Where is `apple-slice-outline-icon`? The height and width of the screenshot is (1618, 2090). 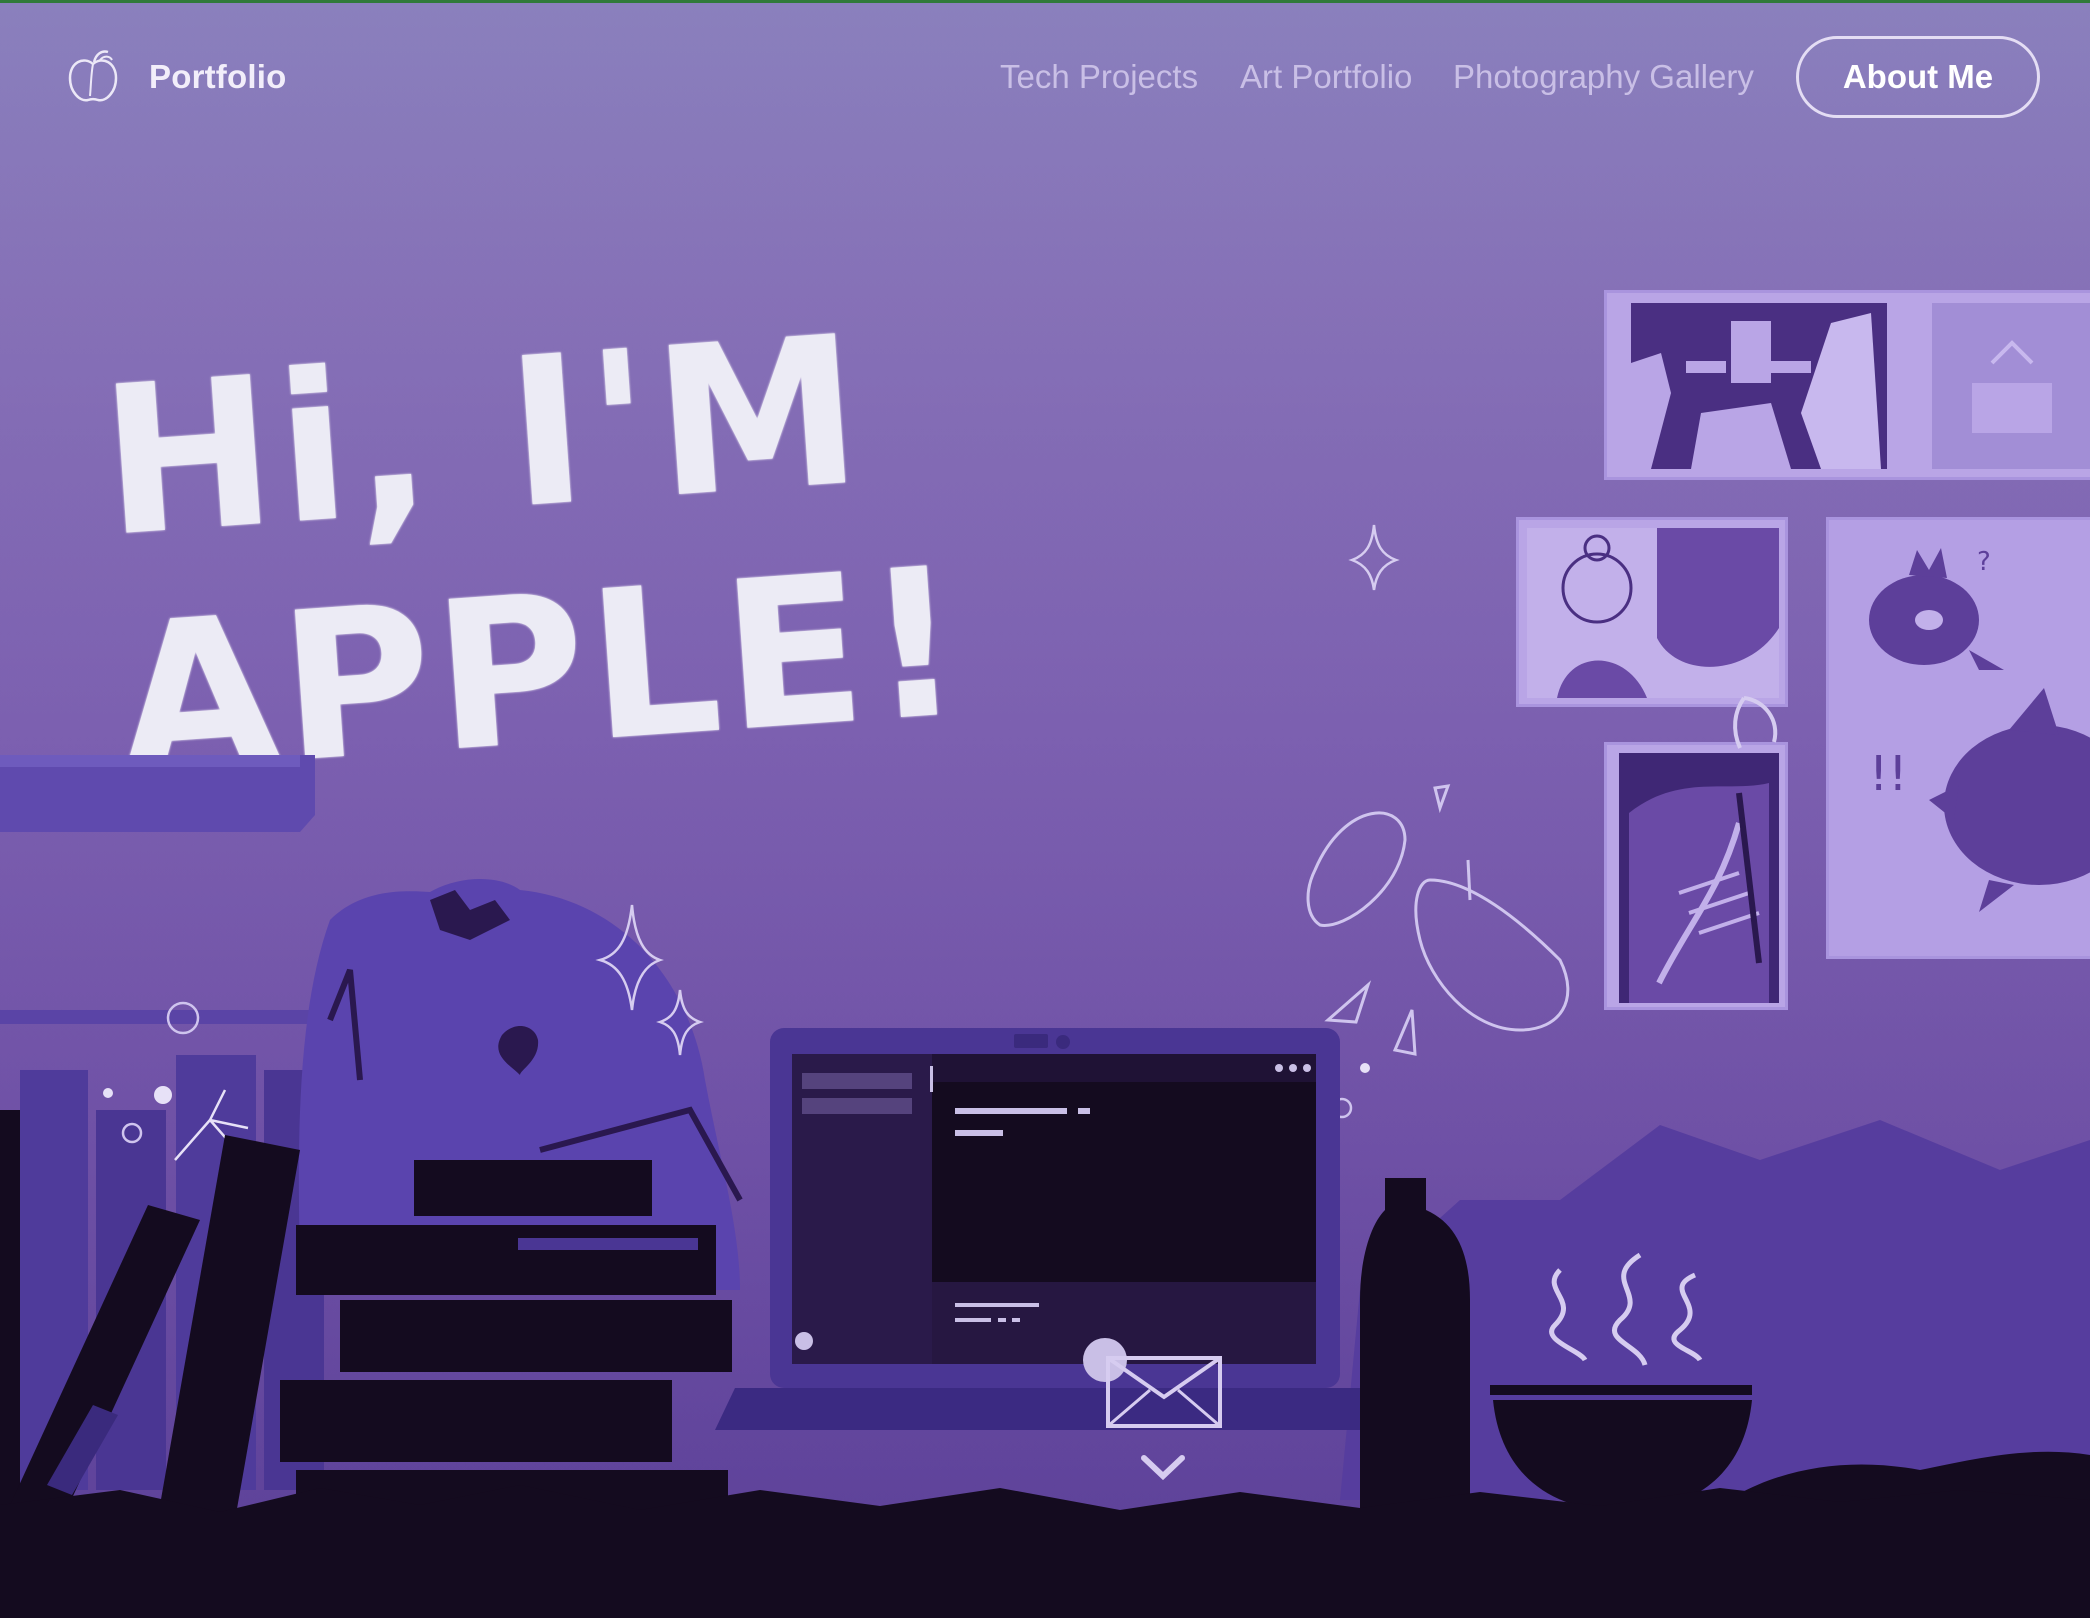 apple-slice-outline-icon is located at coordinates (1356, 869).